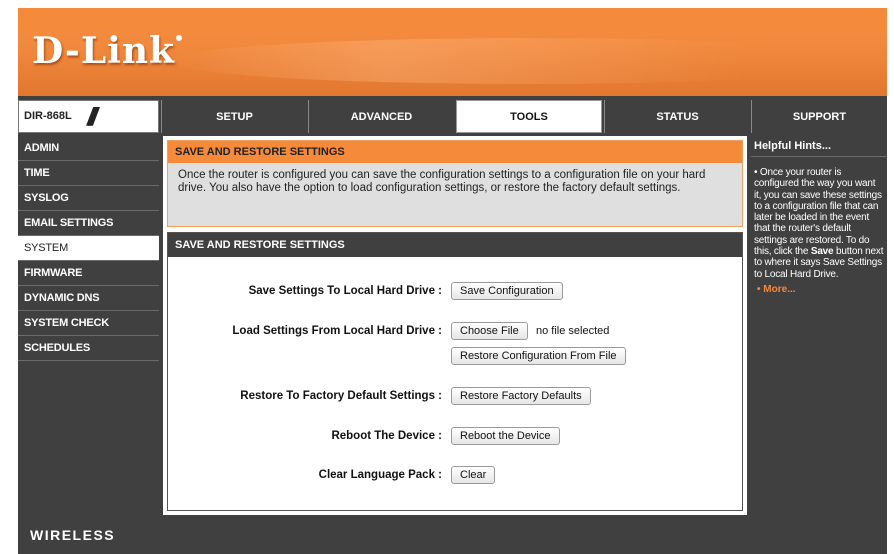 This screenshot has height=554, width=894. Describe the element at coordinates (473, 475) in the screenshot. I see `clear-language-pack-button: Clear` at that location.